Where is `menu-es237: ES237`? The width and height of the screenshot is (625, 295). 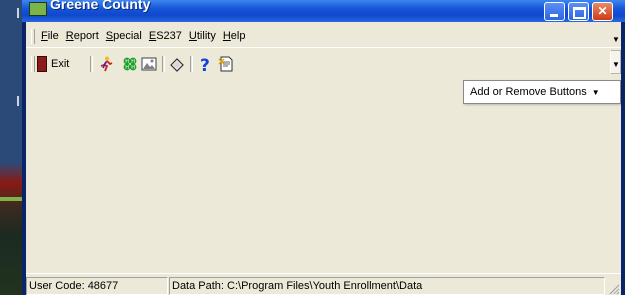 menu-es237: ES237 is located at coordinates (165, 36).